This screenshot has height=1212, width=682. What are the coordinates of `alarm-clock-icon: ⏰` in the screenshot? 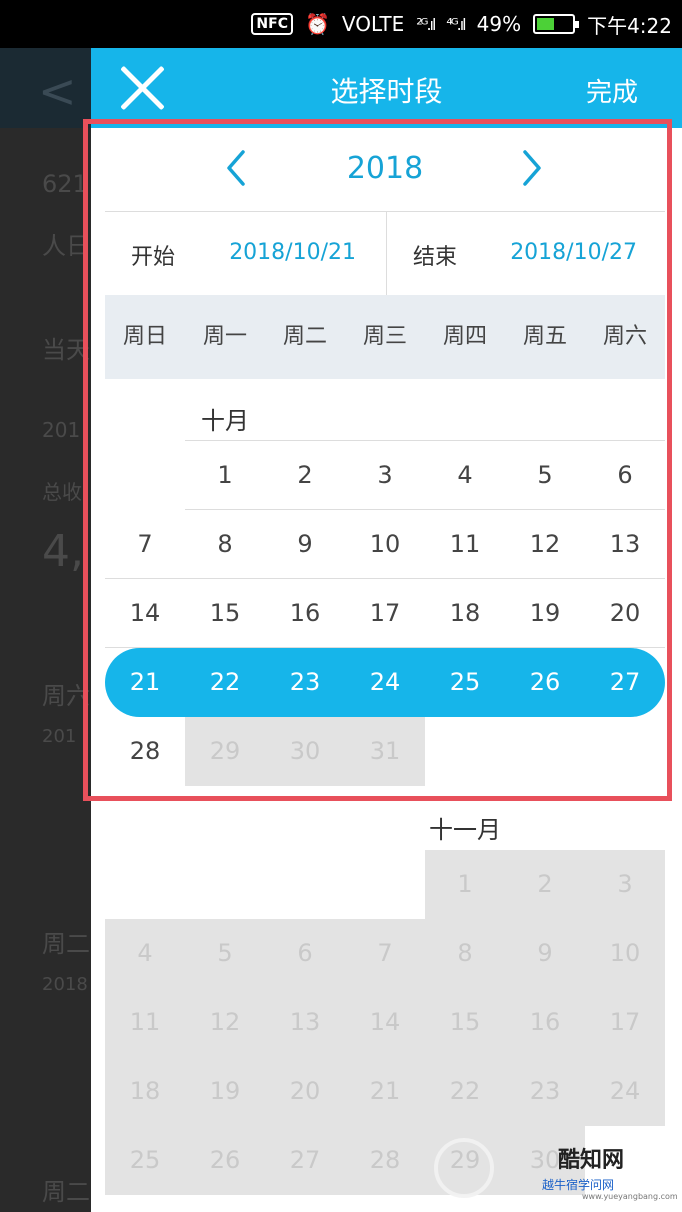 It's located at (317, 24).